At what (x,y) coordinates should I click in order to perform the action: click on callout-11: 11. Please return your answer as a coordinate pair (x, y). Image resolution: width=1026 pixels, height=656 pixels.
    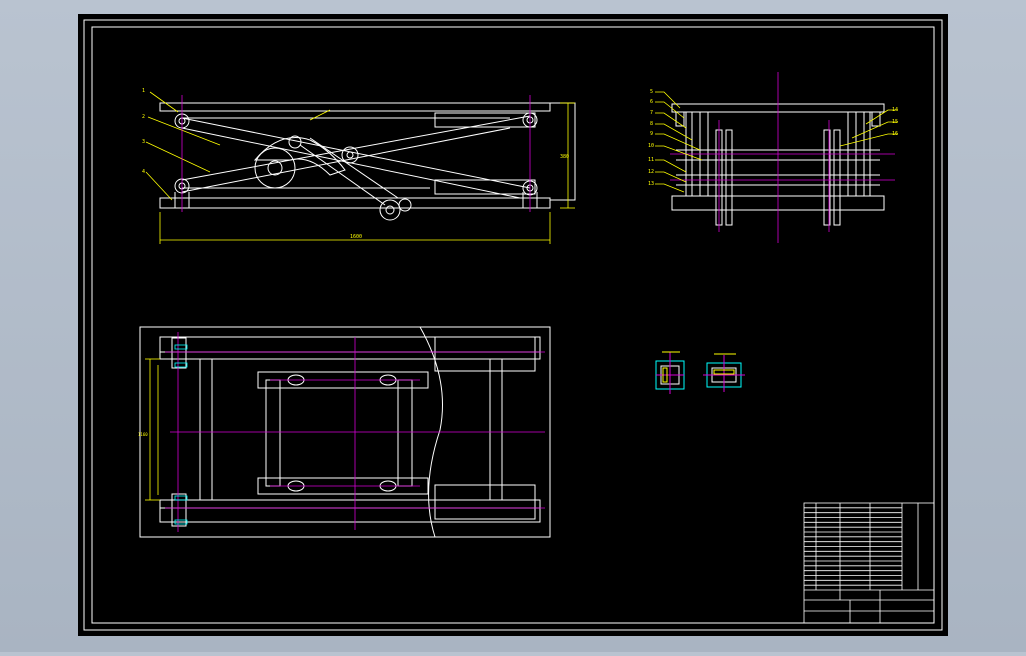
    Looking at the image, I should click on (651, 160).